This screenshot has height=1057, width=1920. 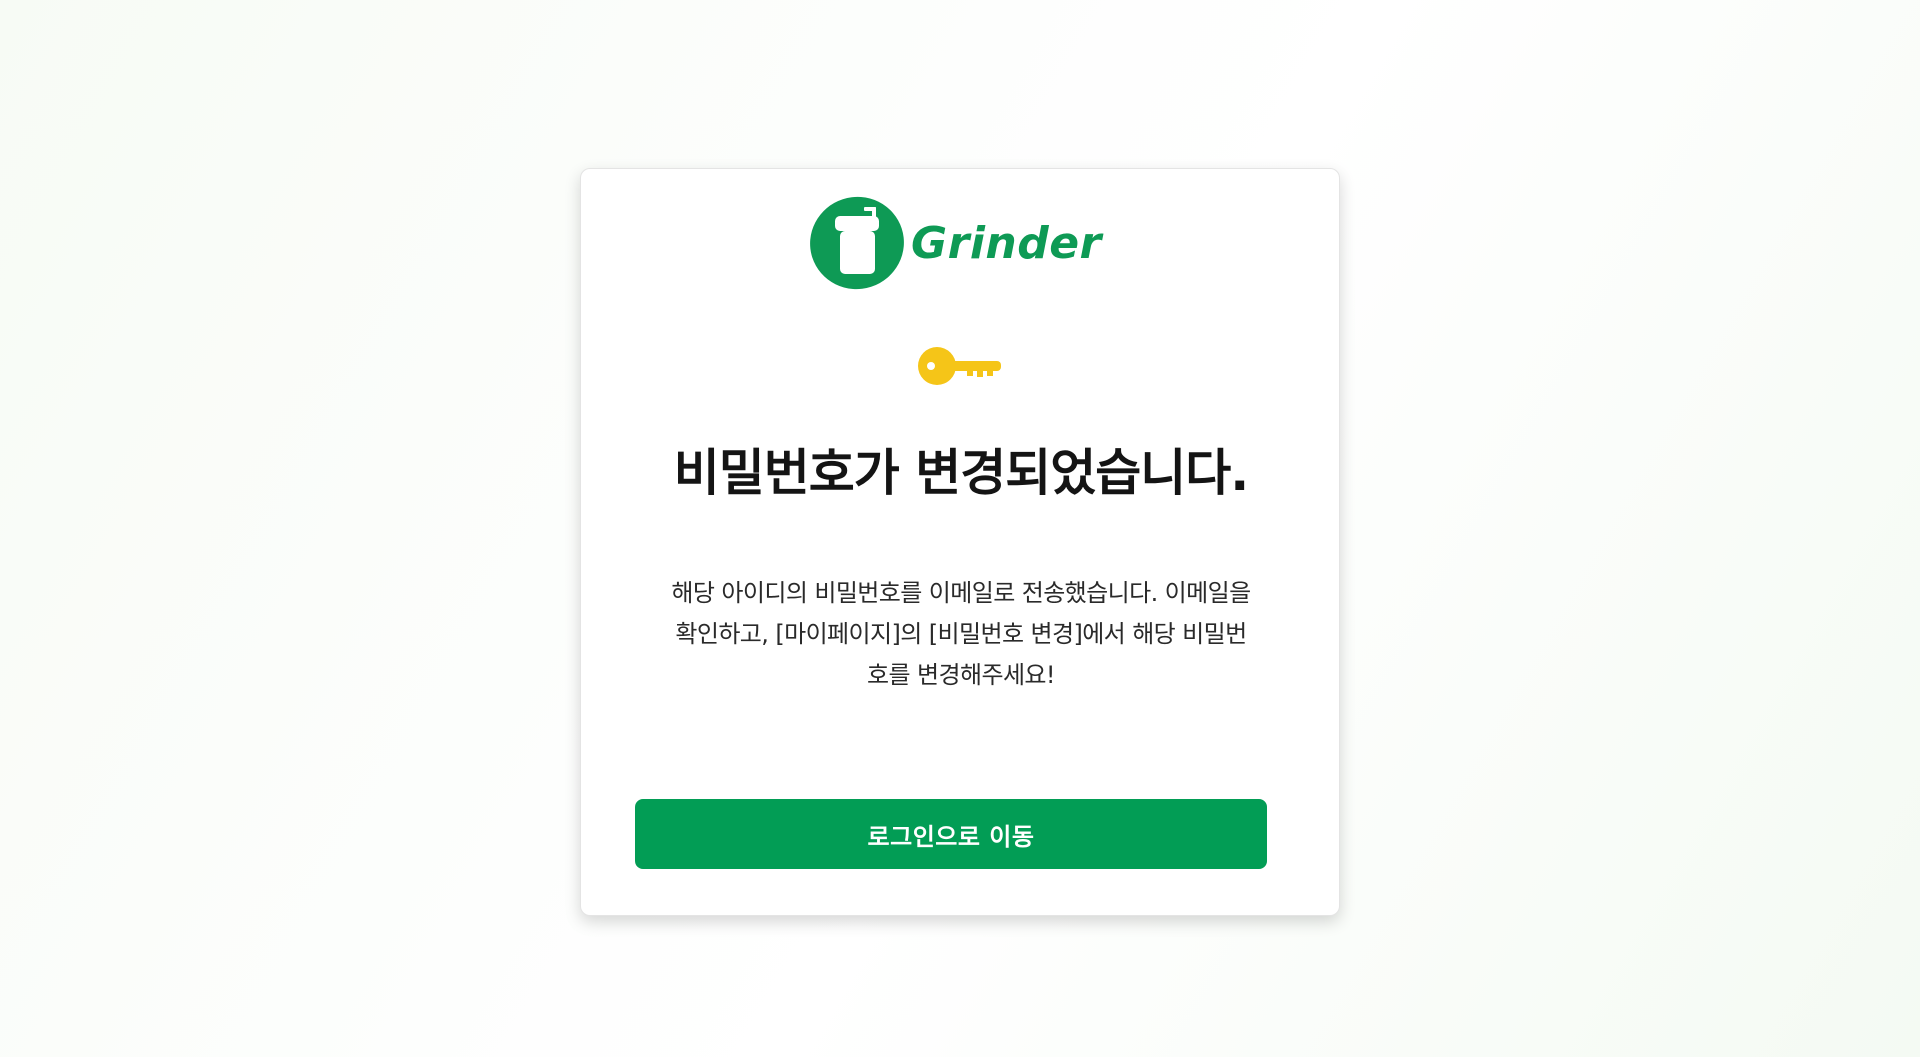 What do you see at coordinates (1006, 243) in the screenshot?
I see `brand-name: Grinder` at bounding box center [1006, 243].